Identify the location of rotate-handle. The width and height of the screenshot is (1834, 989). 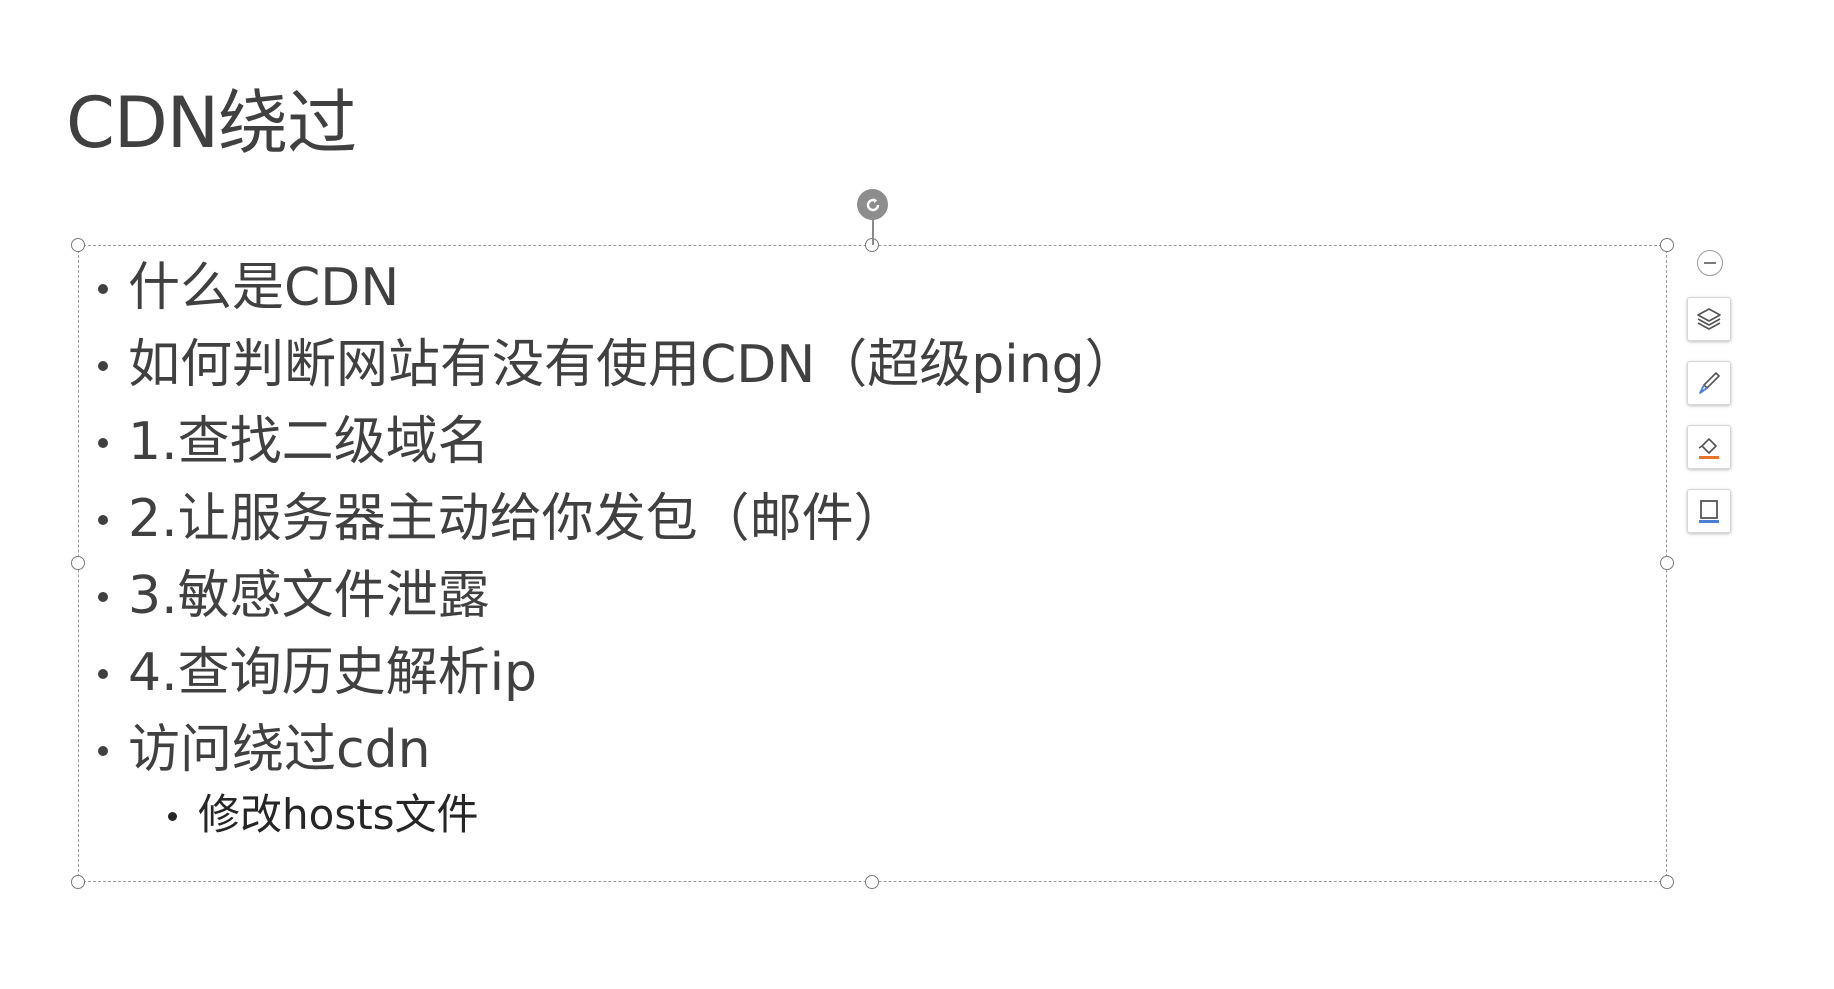
(872, 204).